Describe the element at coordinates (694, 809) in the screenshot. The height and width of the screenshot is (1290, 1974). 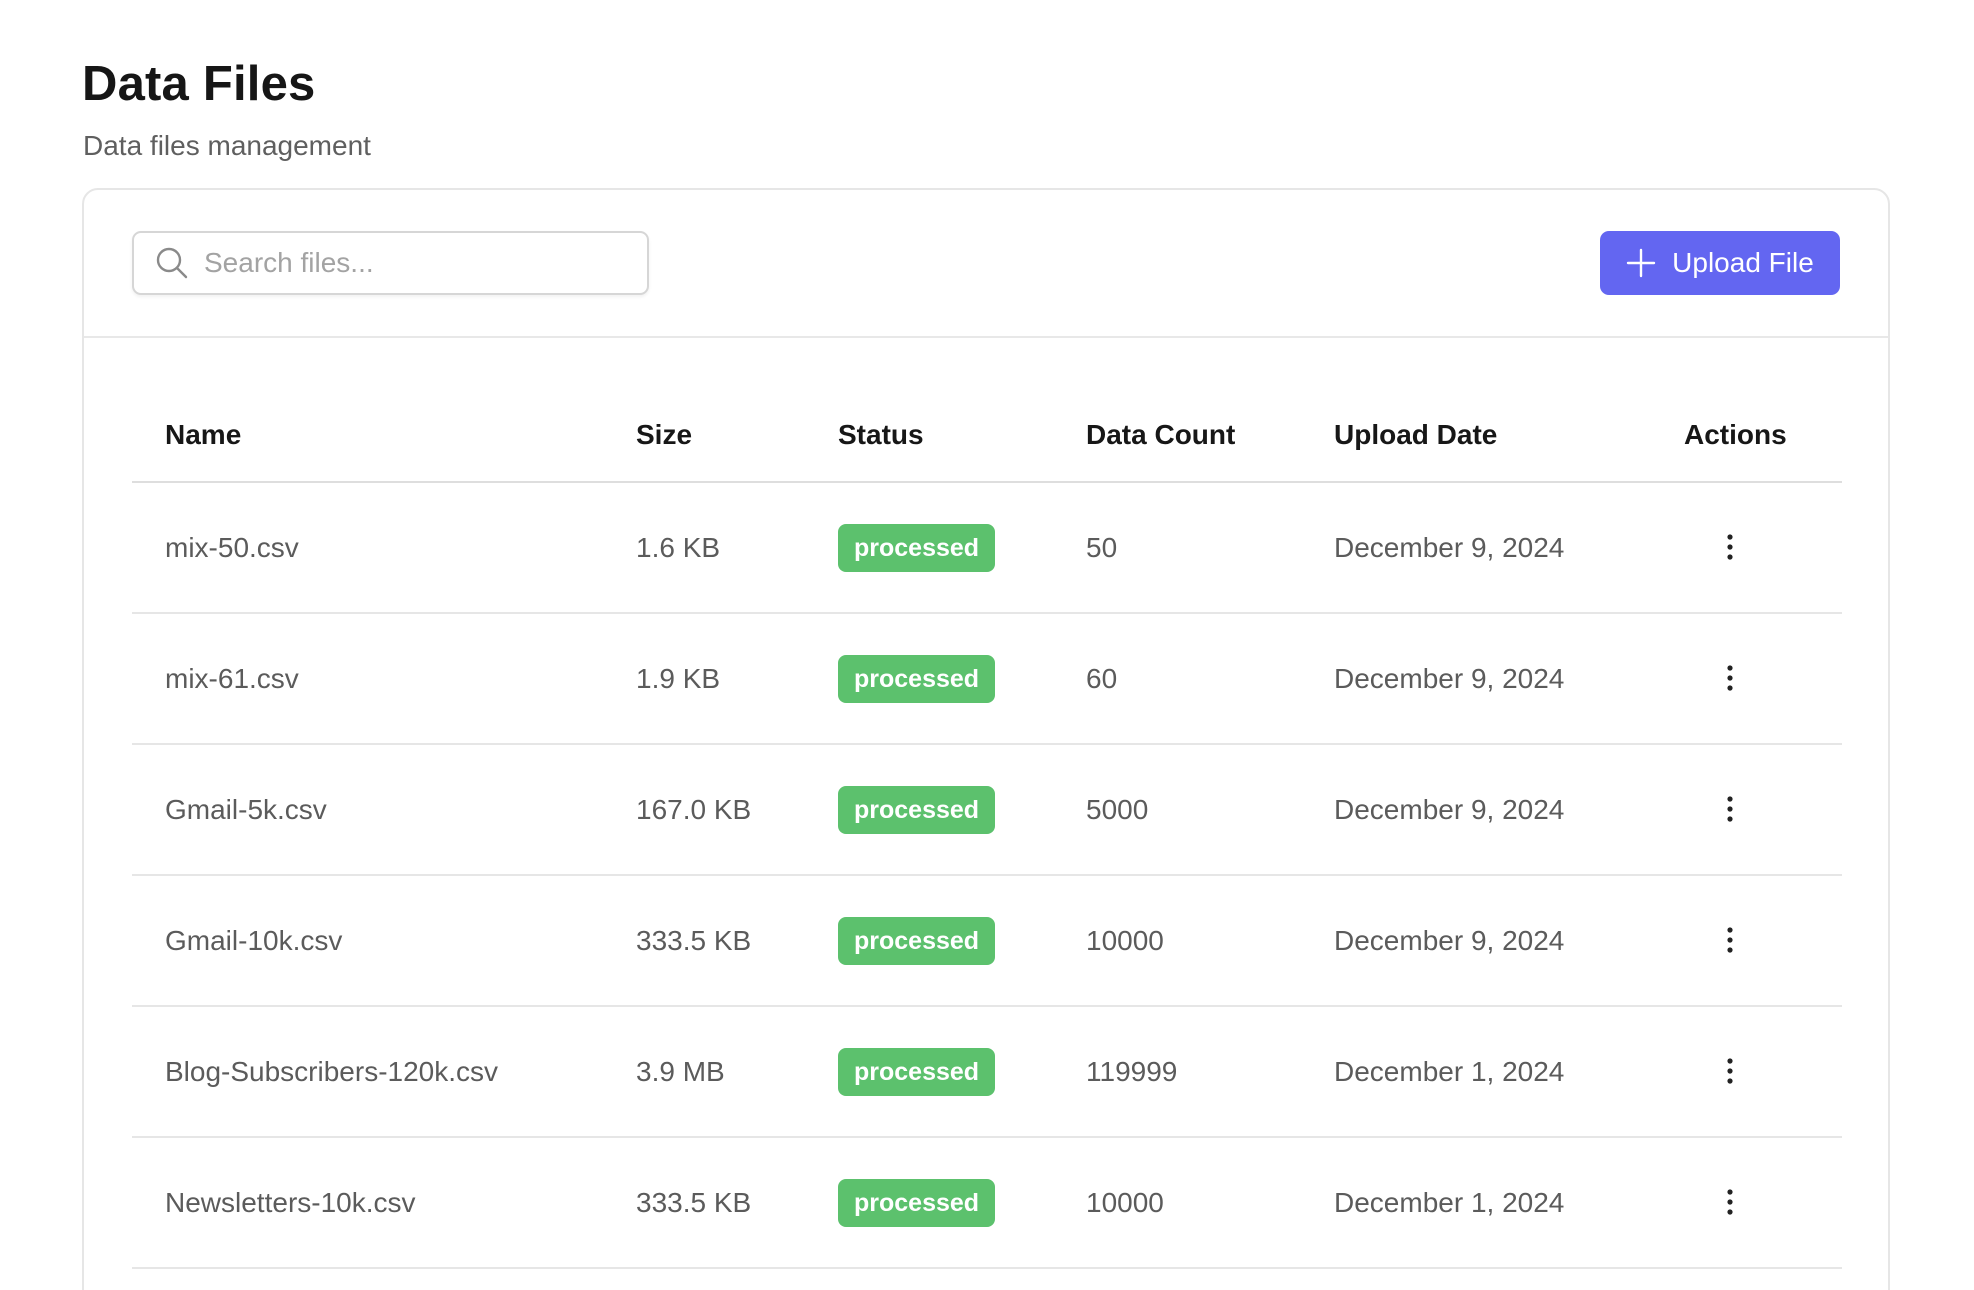
I see `file-size: 167.0 KB` at that location.